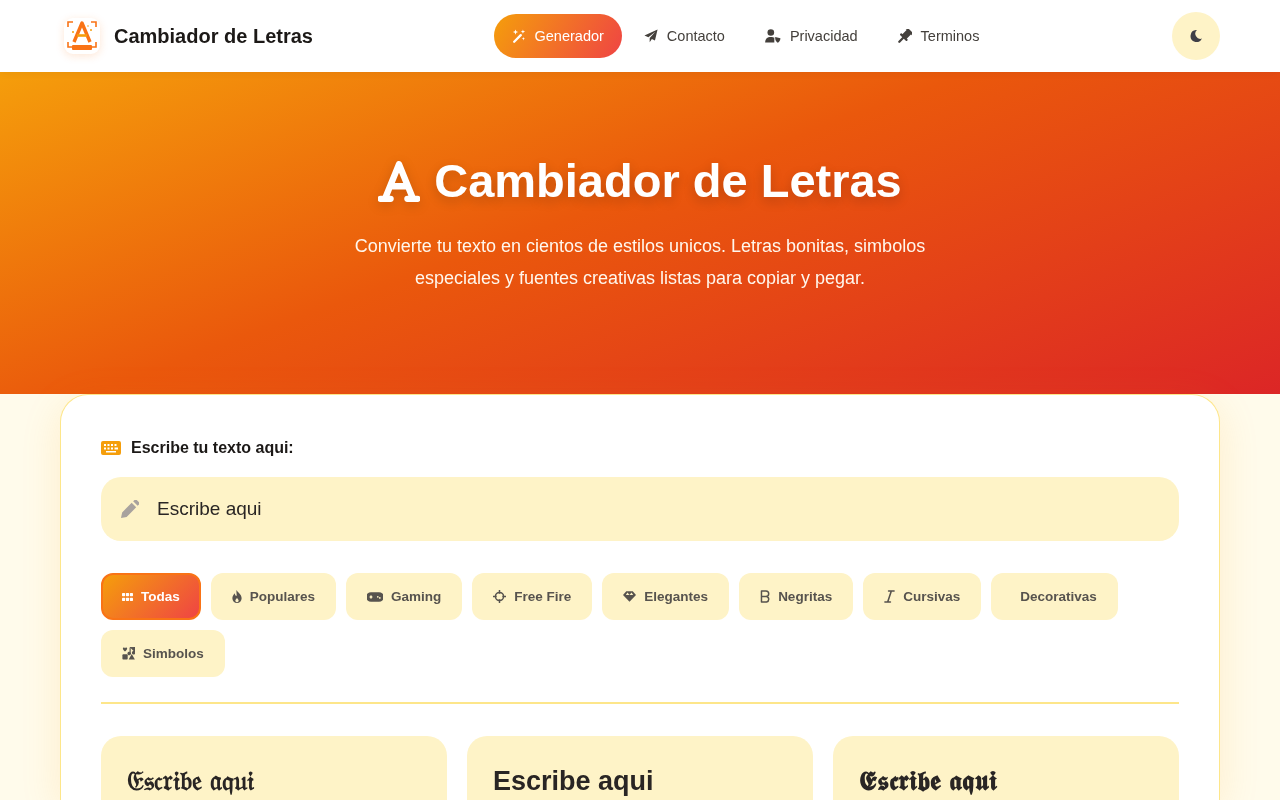 The height and width of the screenshot is (800, 1280). What do you see at coordinates (1054, 596) in the screenshot?
I see `category-tab: Decorativas` at bounding box center [1054, 596].